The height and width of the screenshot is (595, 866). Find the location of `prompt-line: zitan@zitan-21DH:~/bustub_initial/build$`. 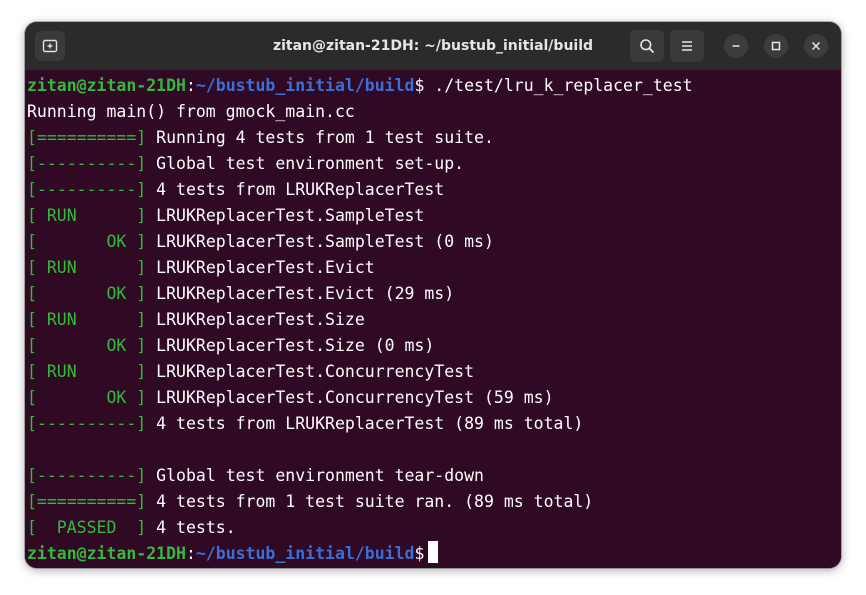

prompt-line: zitan@zitan-21DH:~/bustub_initial/build$ is located at coordinates (233, 554).